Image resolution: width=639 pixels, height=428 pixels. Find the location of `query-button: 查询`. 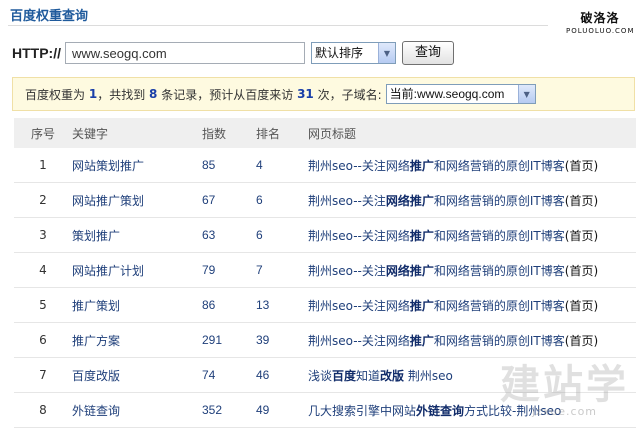

query-button: 查询 is located at coordinates (428, 53).